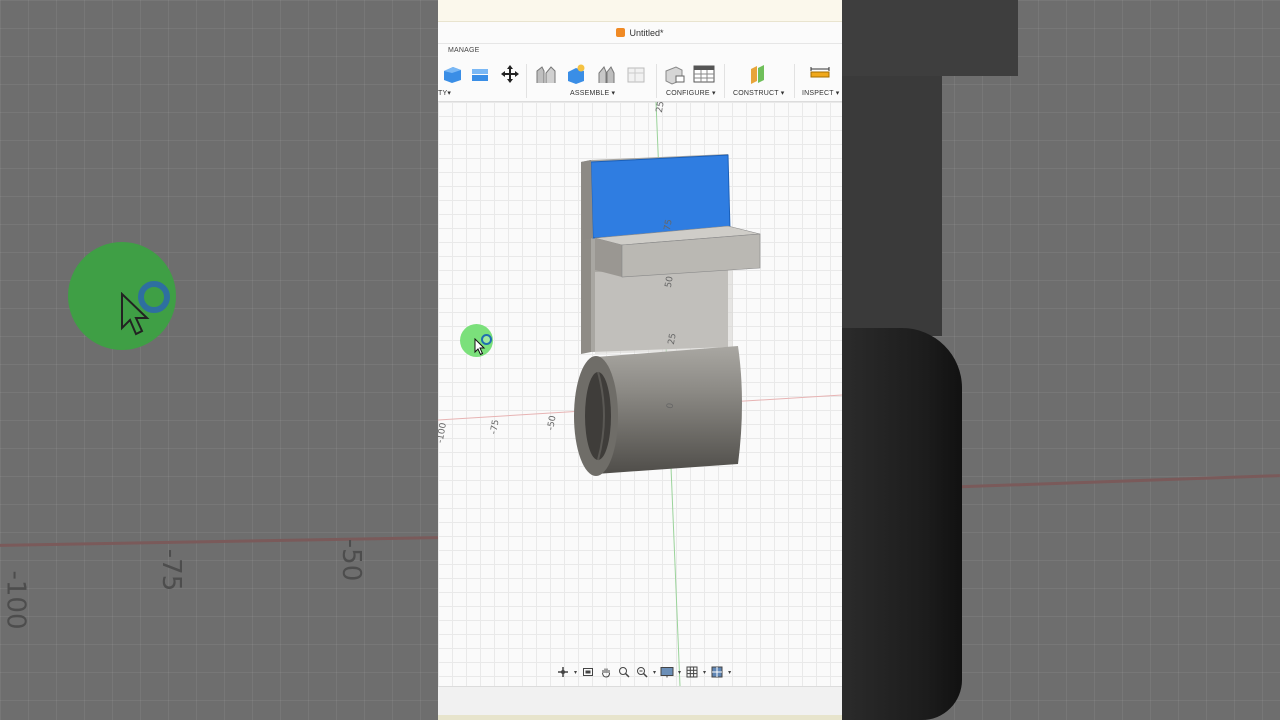  I want to click on orbit-icon, so click(563, 672).